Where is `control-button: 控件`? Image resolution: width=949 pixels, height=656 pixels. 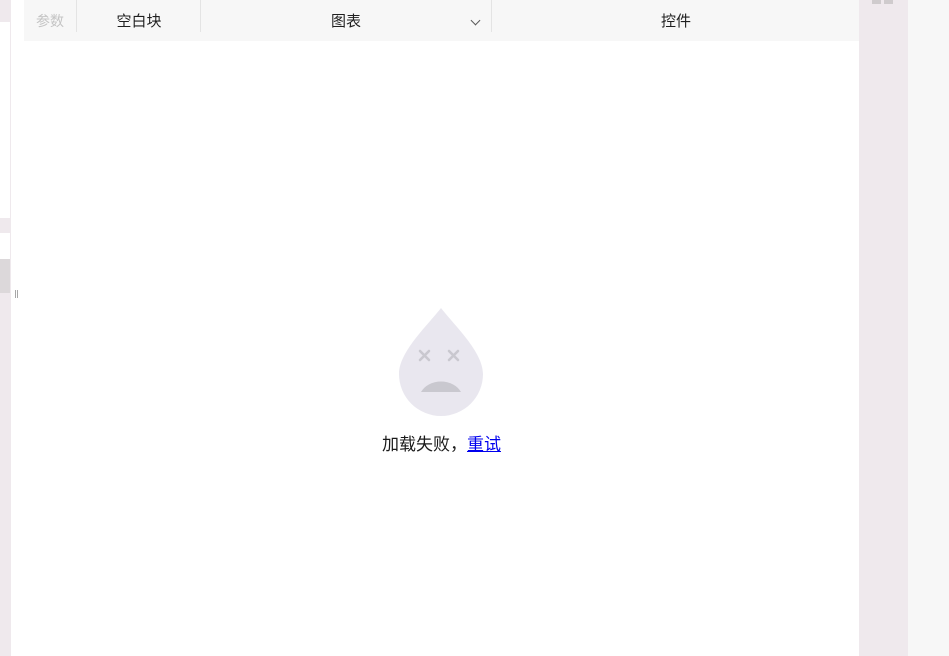 control-button: 控件 is located at coordinates (676, 20).